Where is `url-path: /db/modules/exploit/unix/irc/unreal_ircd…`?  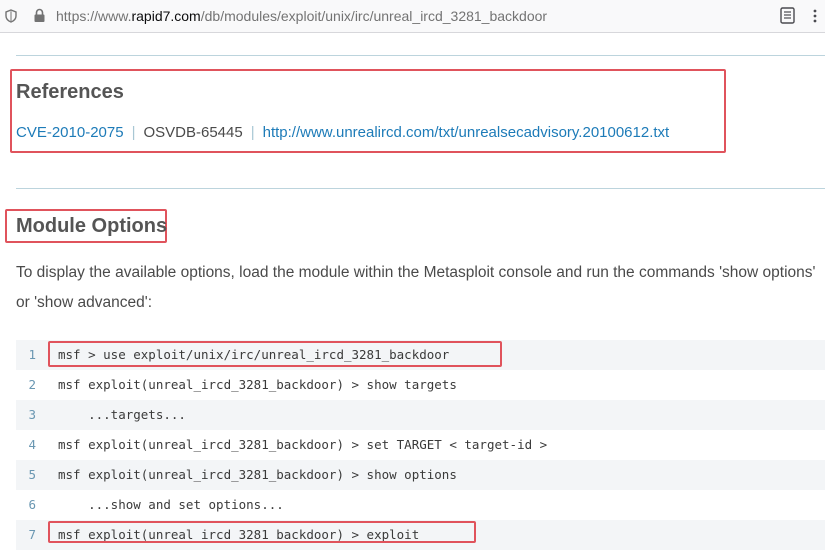
url-path: /db/modules/exploit/unix/irc/unreal_ircd… is located at coordinates (374, 16).